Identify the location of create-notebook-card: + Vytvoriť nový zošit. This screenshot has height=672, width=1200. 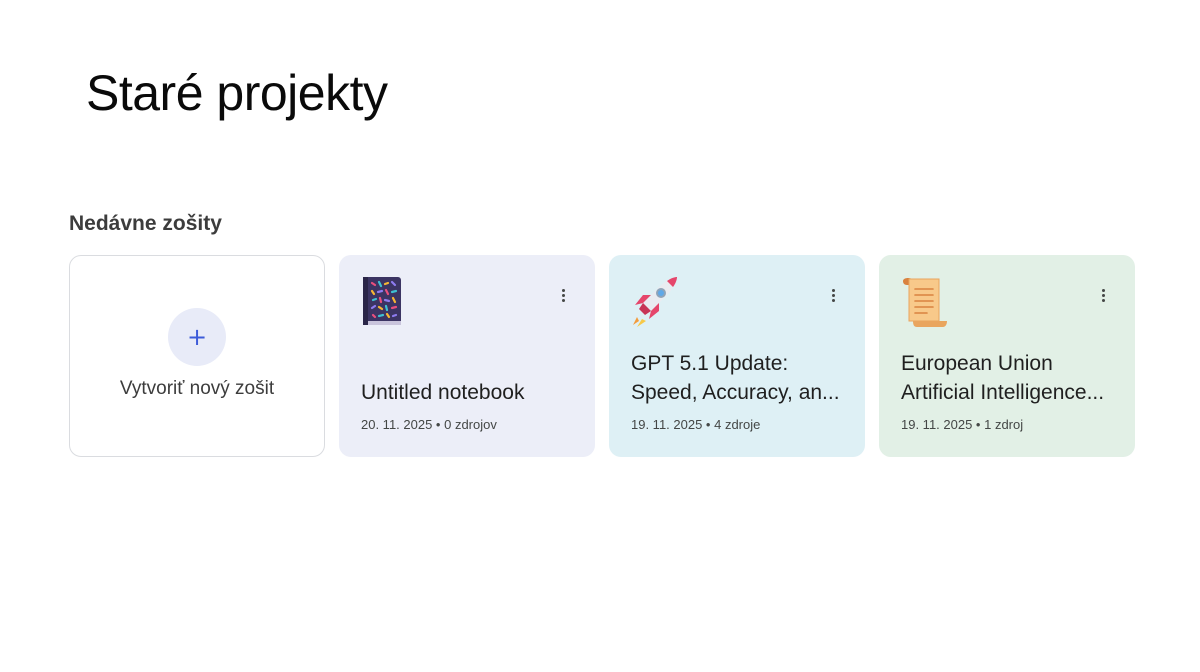
(197, 356).